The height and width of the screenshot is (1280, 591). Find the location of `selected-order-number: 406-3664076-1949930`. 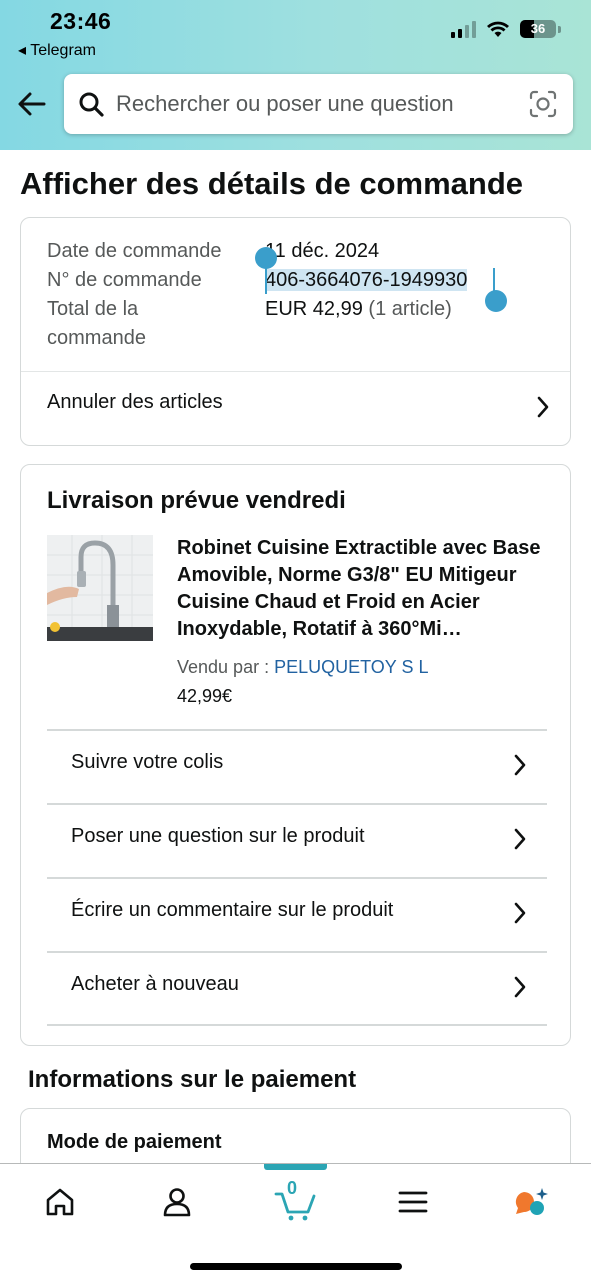

selected-order-number: 406-3664076-1949930 is located at coordinates (366, 280).